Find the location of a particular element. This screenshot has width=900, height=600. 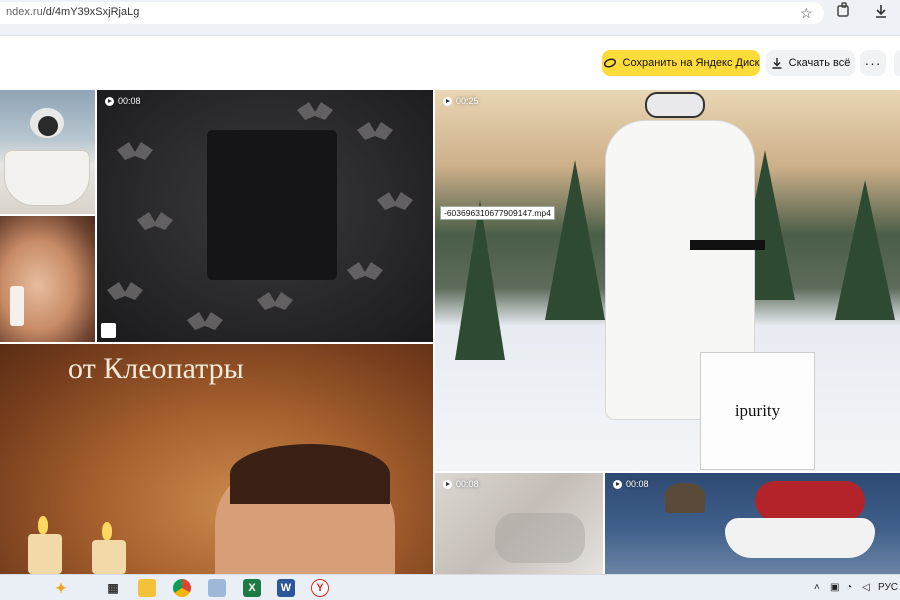

media-tile-bath-photo is located at coordinates (47, 152).